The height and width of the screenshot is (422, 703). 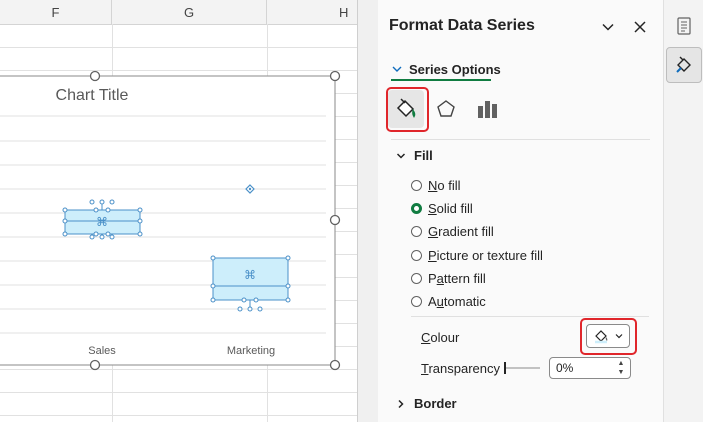 I want to click on resize-handle-bottom-right, so click(x=335, y=365).